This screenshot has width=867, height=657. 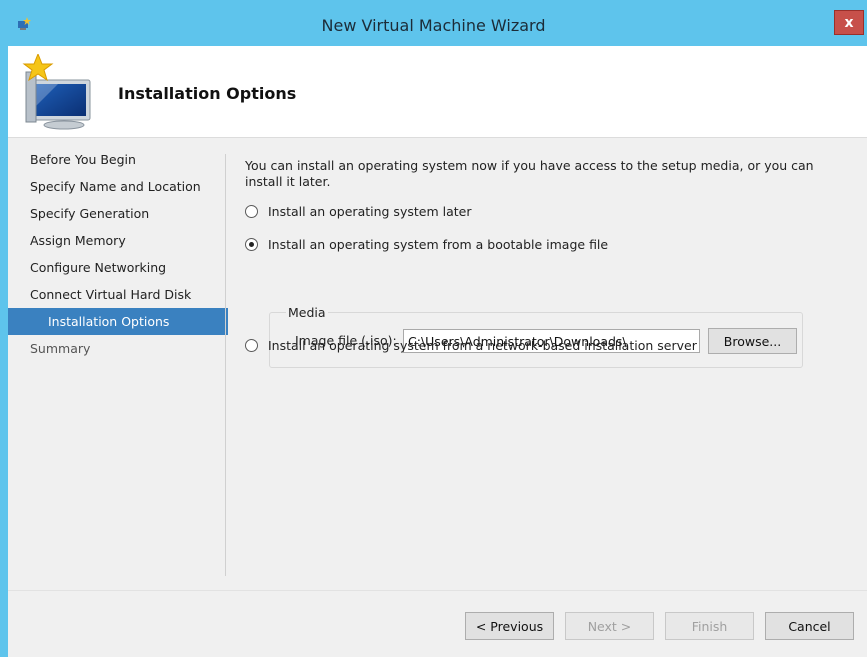 What do you see at coordinates (251, 211) in the screenshot?
I see `radio-install-later` at bounding box center [251, 211].